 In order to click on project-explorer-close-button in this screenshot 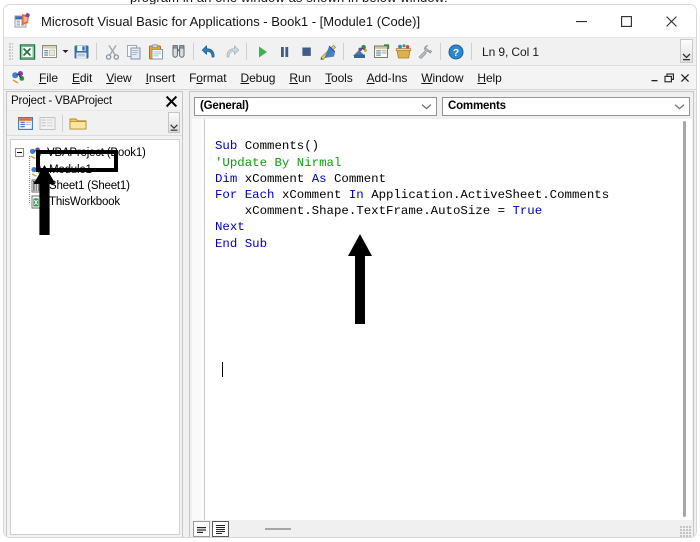, I will do `click(171, 101)`.